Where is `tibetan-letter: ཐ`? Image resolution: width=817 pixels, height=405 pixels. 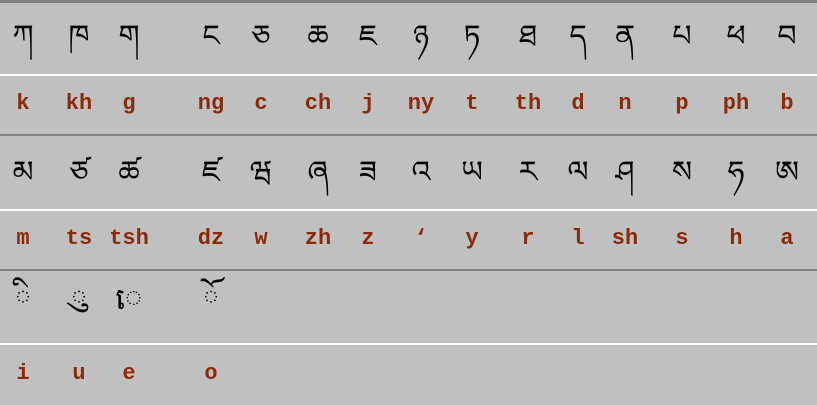
tibetan-letter: ཐ is located at coordinates (528, 36).